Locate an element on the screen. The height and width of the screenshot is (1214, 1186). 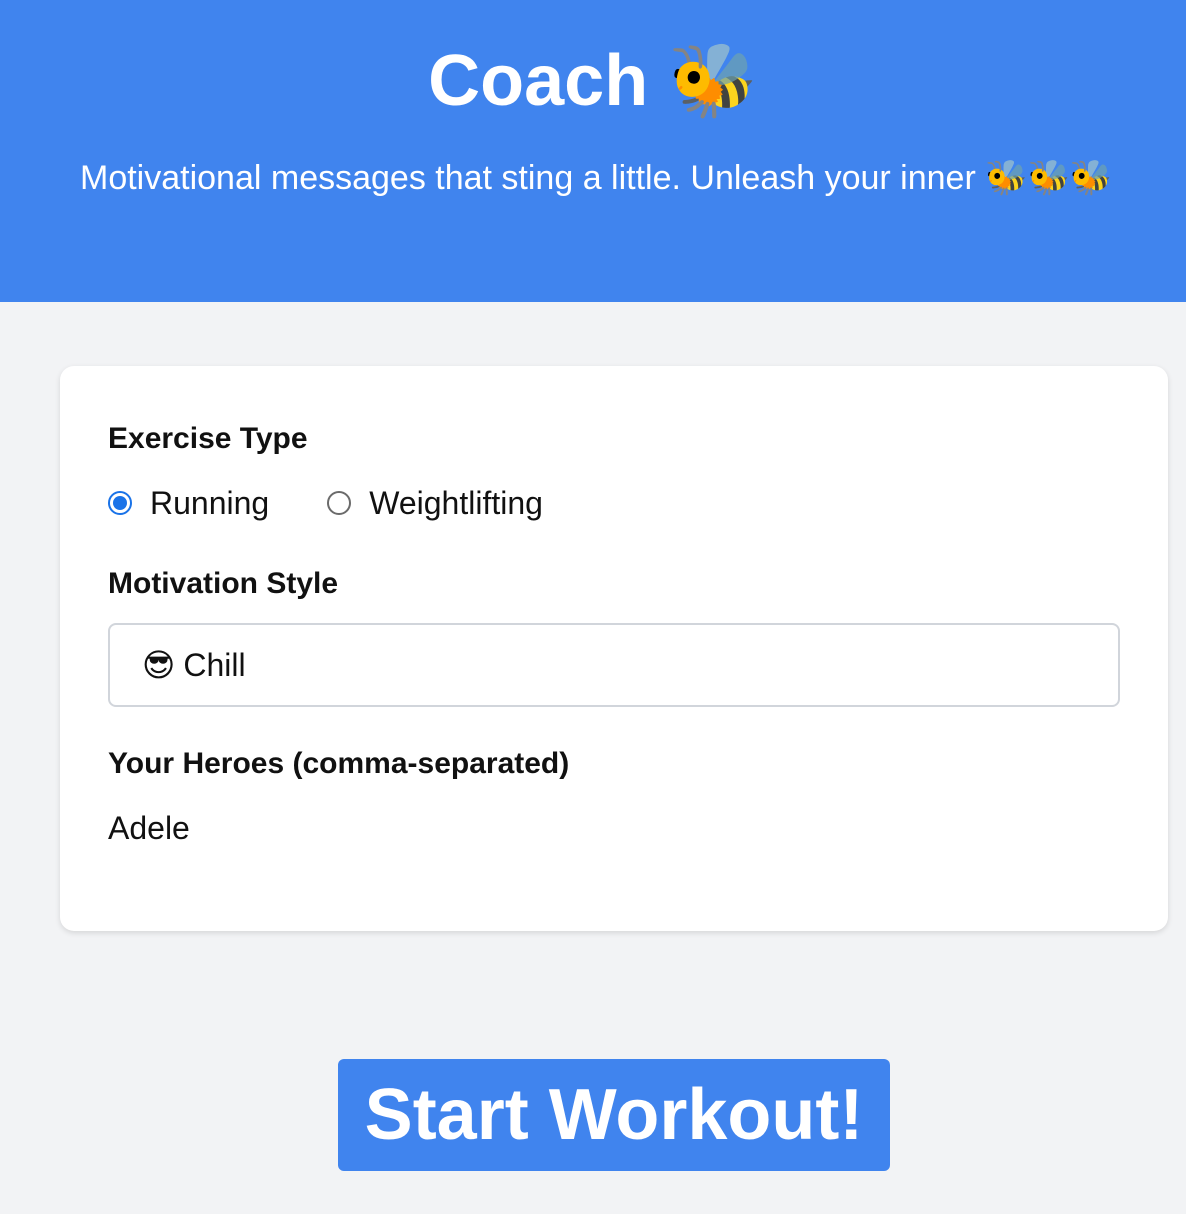
app-title: Coach 🐝 is located at coordinates (593, 80).